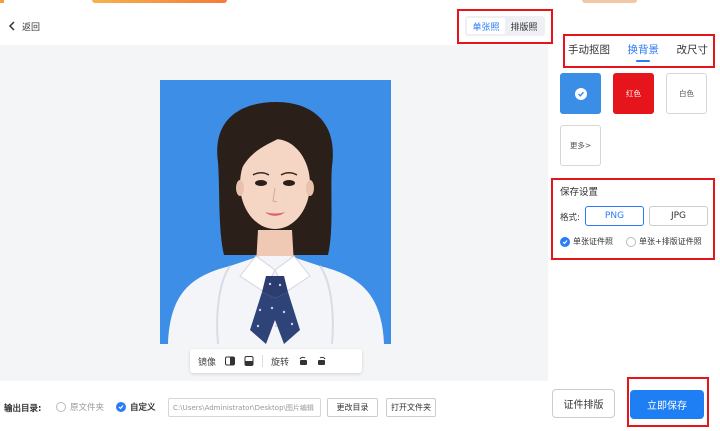 Image resolution: width=720 pixels, height=431 pixels. I want to click on highlight-box-tabs, so click(639, 51).